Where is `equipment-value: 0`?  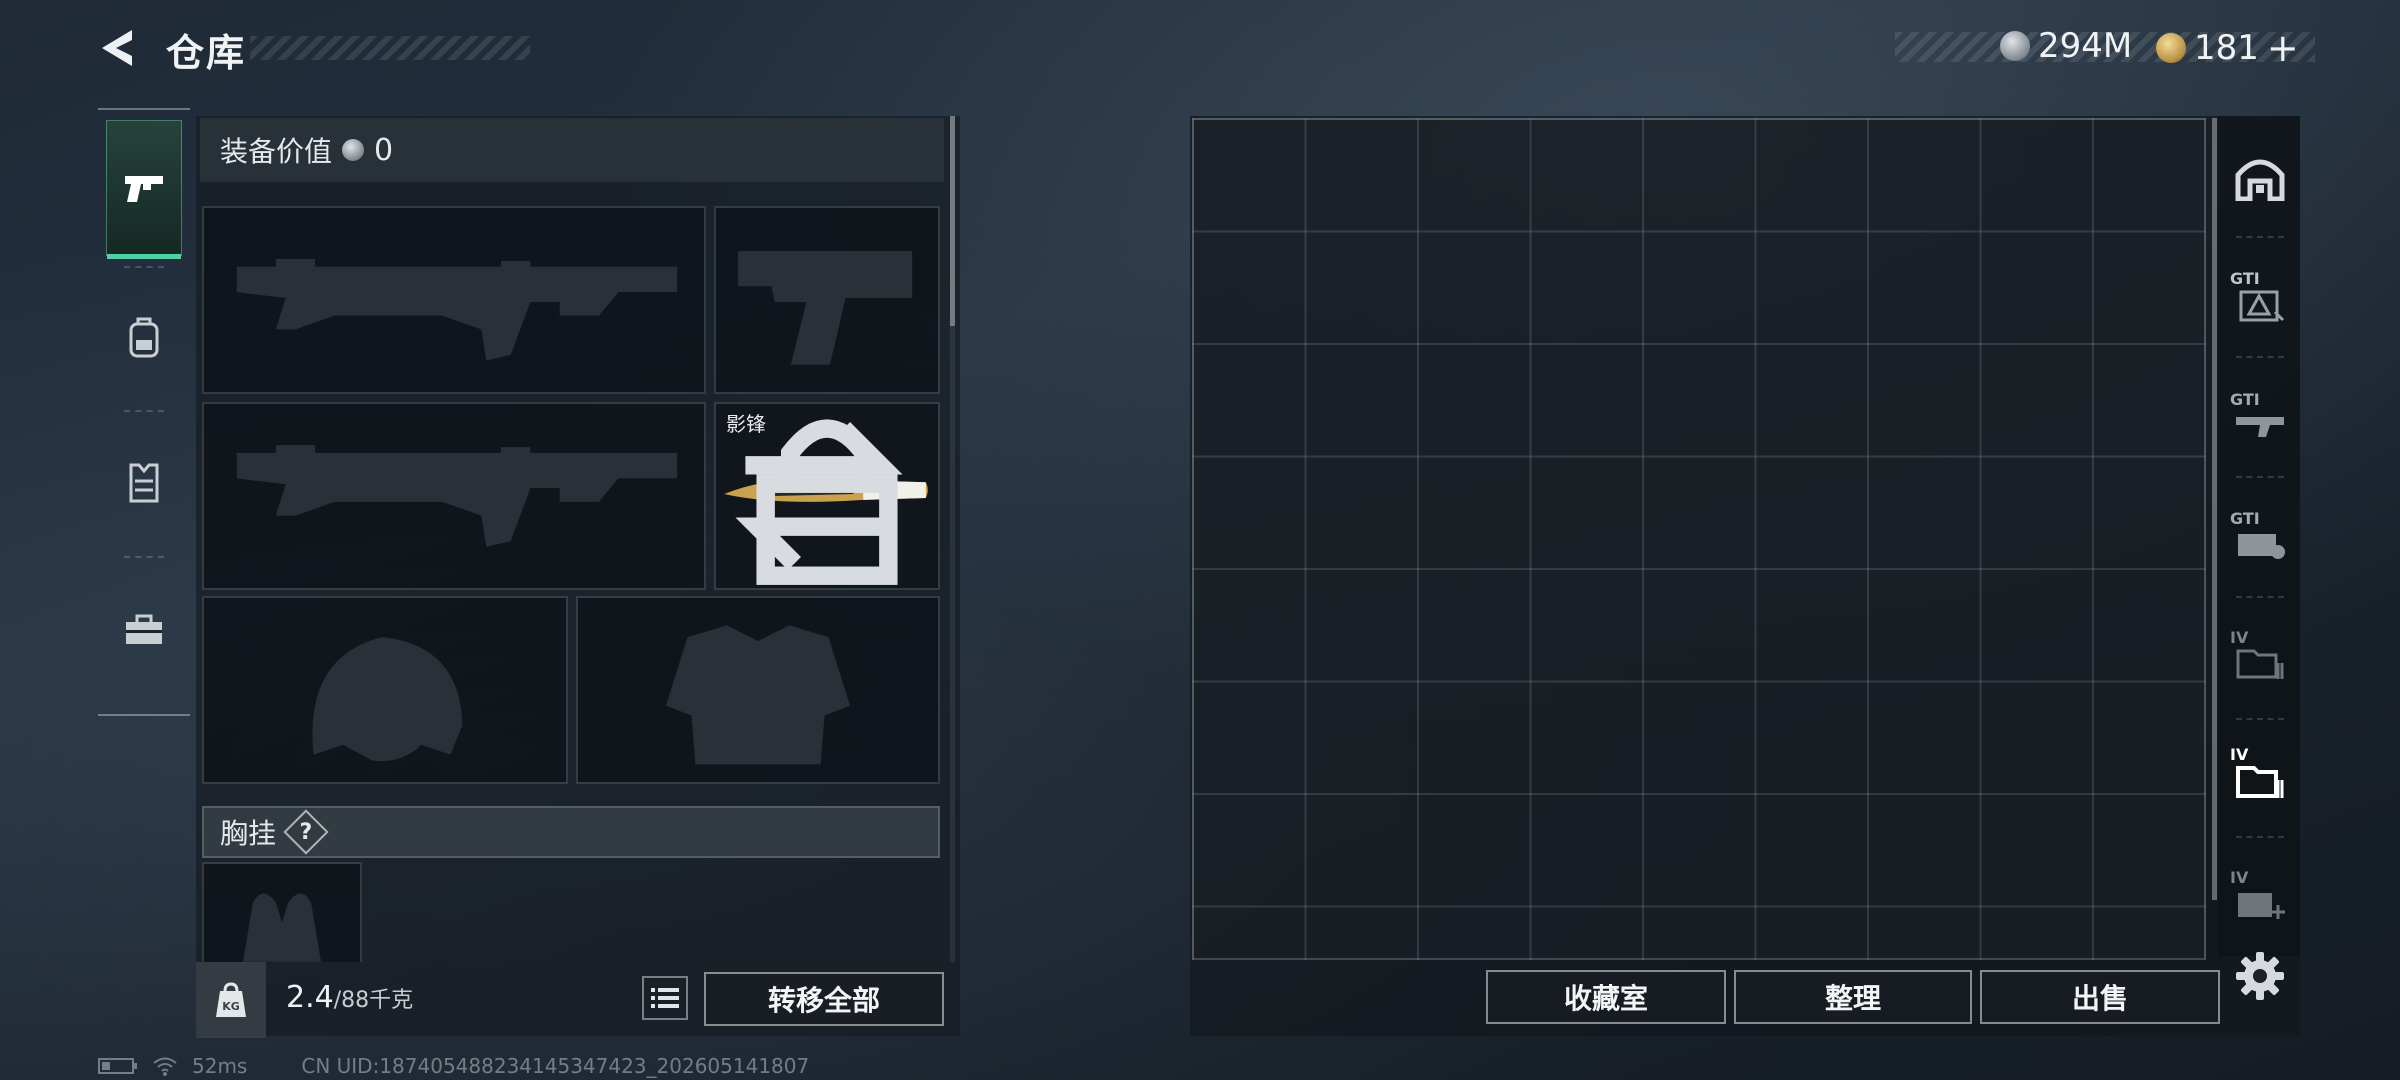 equipment-value: 0 is located at coordinates (384, 150).